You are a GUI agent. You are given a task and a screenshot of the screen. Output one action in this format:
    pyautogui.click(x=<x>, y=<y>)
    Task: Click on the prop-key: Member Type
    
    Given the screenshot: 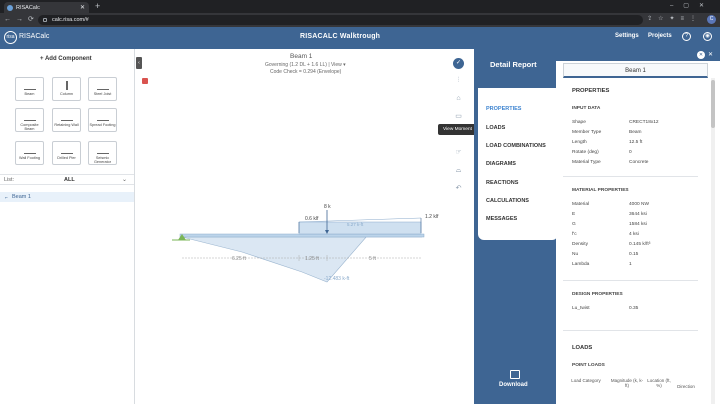 What is the action you would take?
    pyautogui.click(x=587, y=132)
    